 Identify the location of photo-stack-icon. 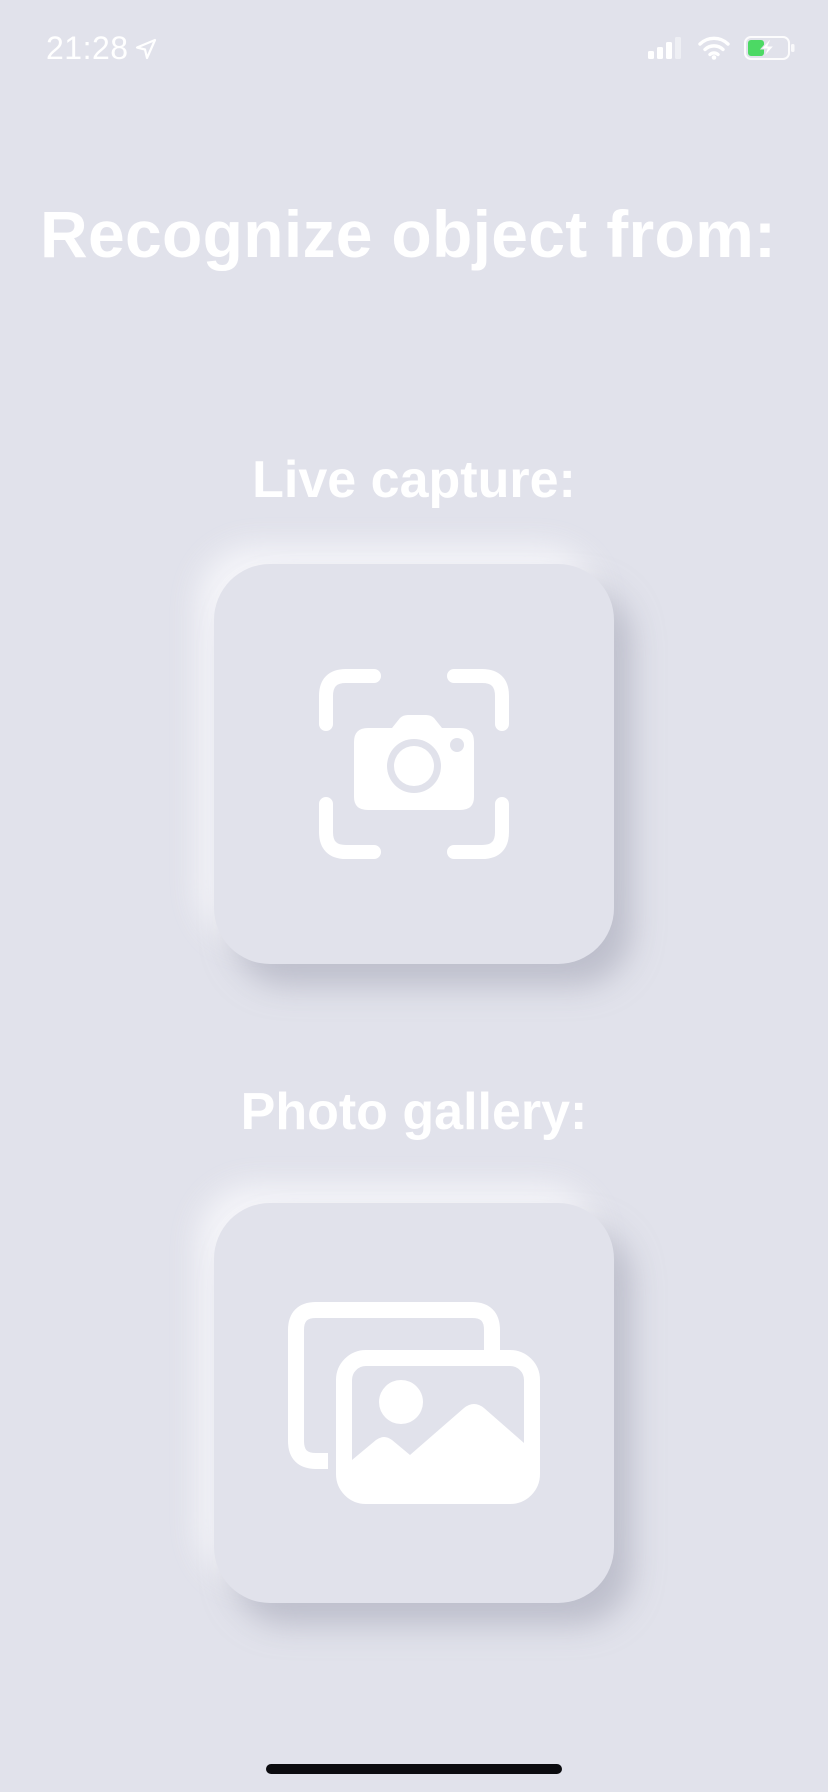
(414, 1403).